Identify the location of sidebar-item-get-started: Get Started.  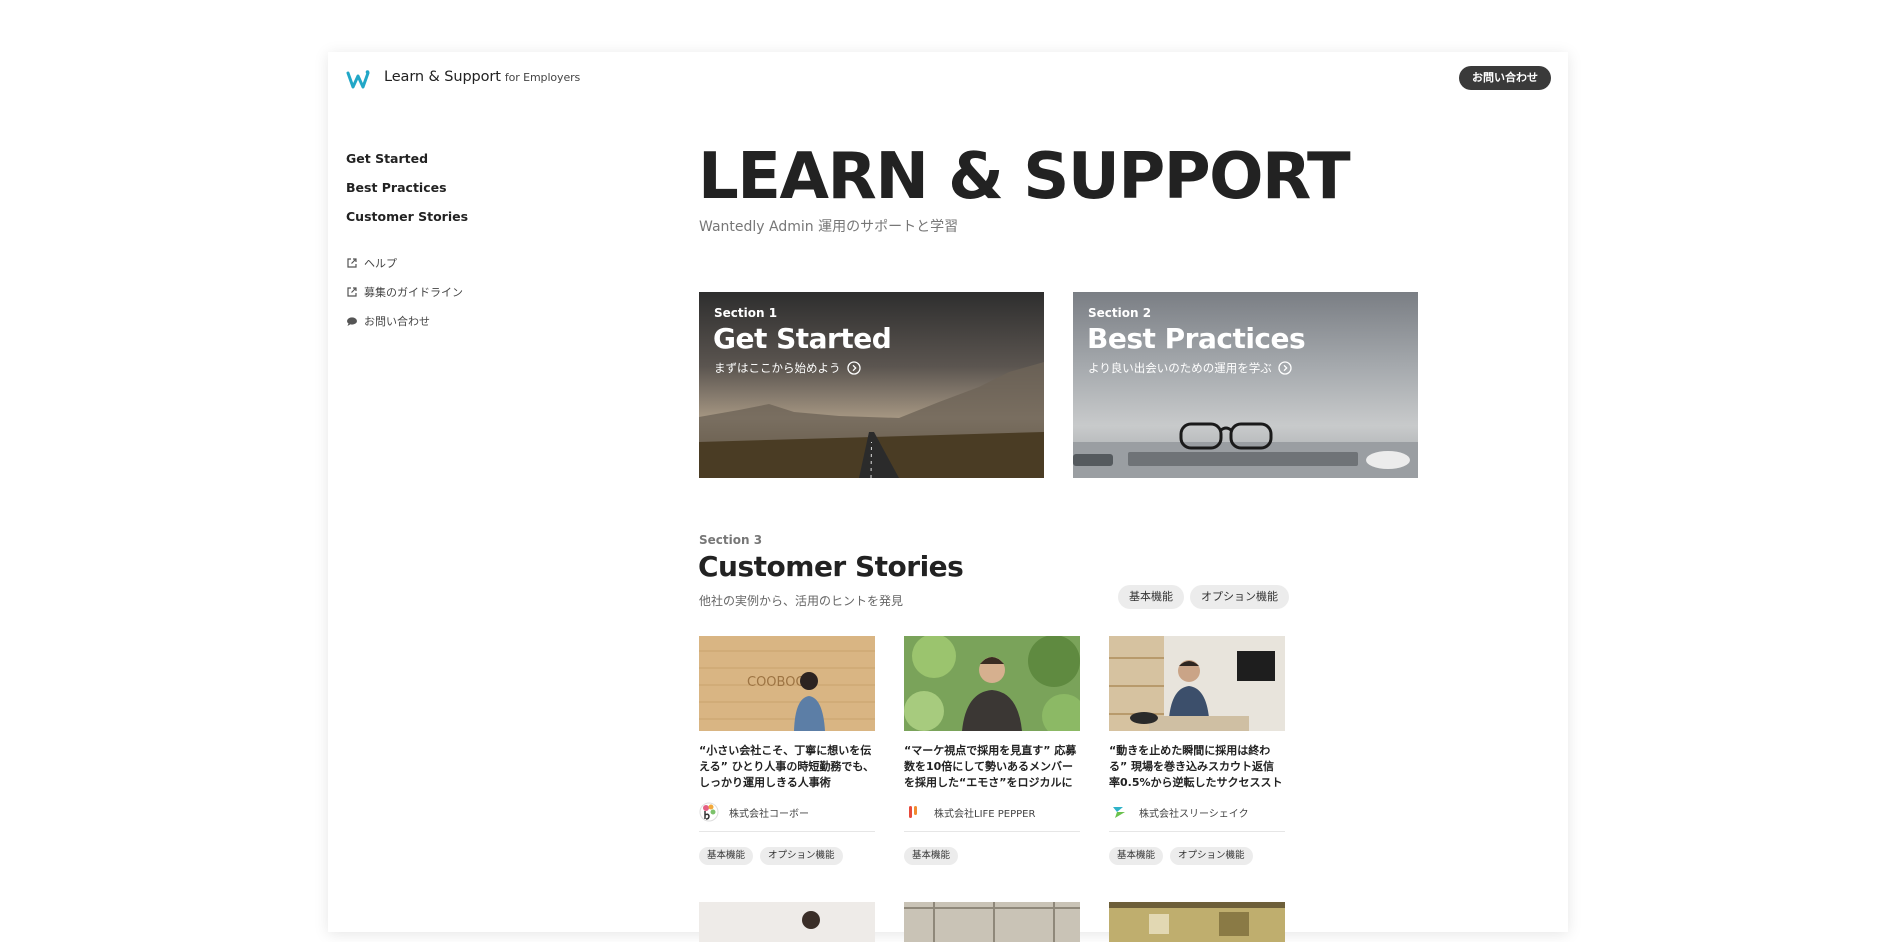
(407, 165).